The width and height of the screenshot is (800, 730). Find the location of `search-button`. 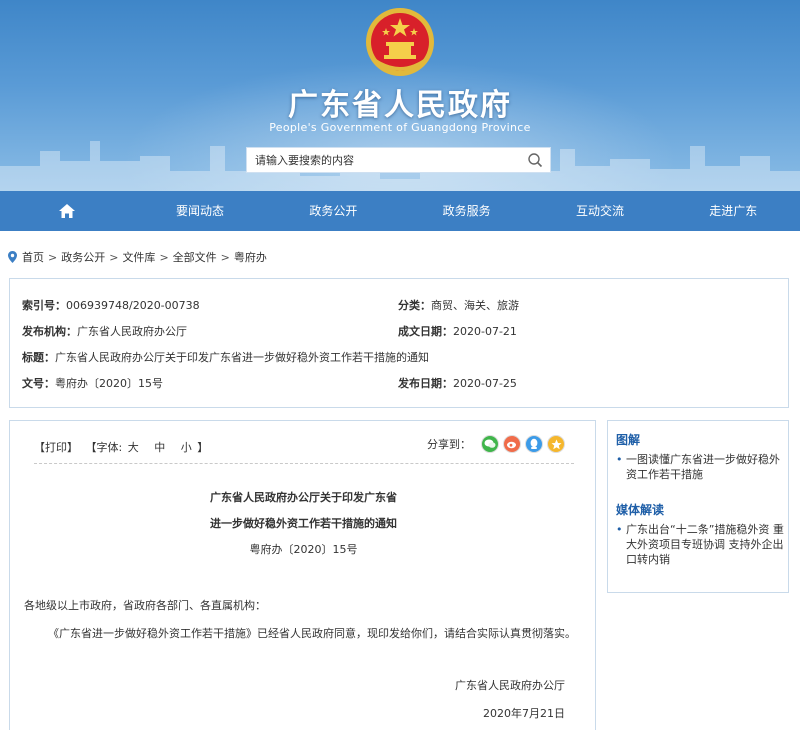

search-button is located at coordinates (535, 160).